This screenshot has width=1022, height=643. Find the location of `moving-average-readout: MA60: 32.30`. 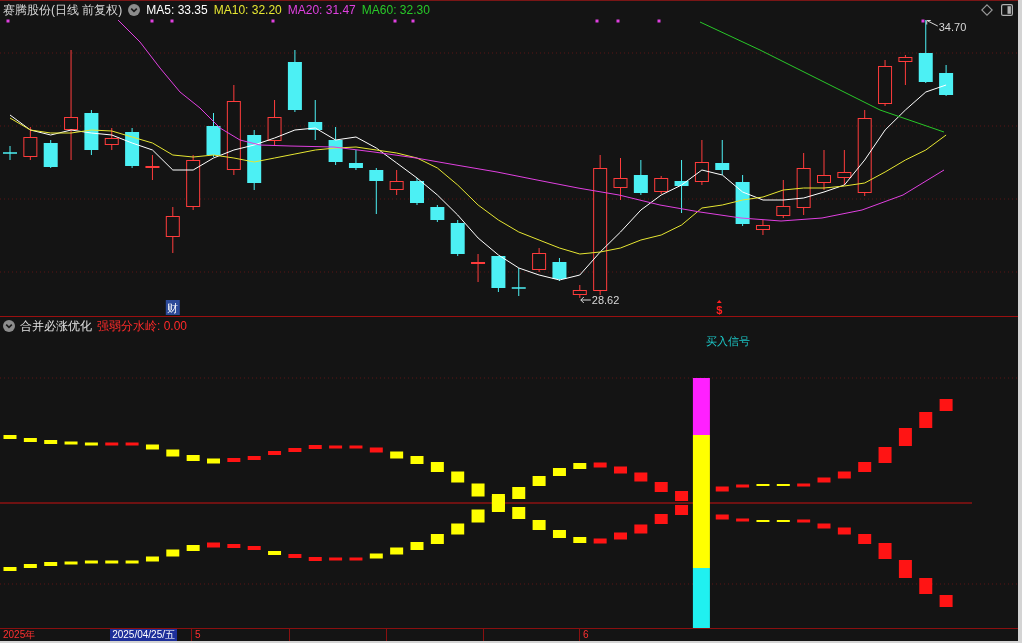

moving-average-readout: MA60: 32.30 is located at coordinates (395, 10).